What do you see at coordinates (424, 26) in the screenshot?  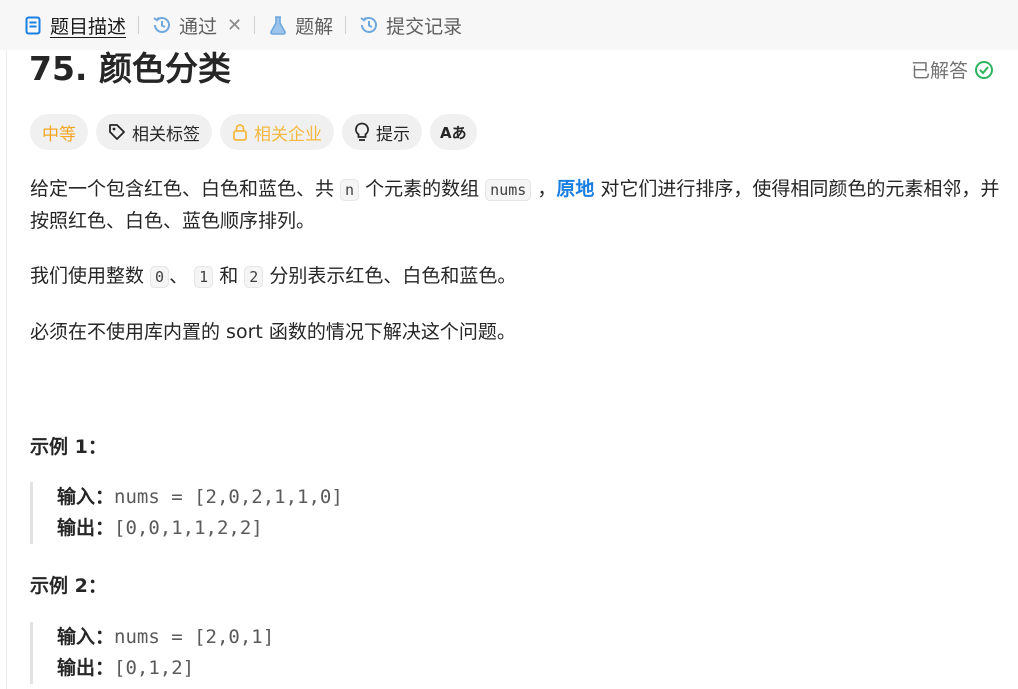 I see `tab-label: 提交记录` at bounding box center [424, 26].